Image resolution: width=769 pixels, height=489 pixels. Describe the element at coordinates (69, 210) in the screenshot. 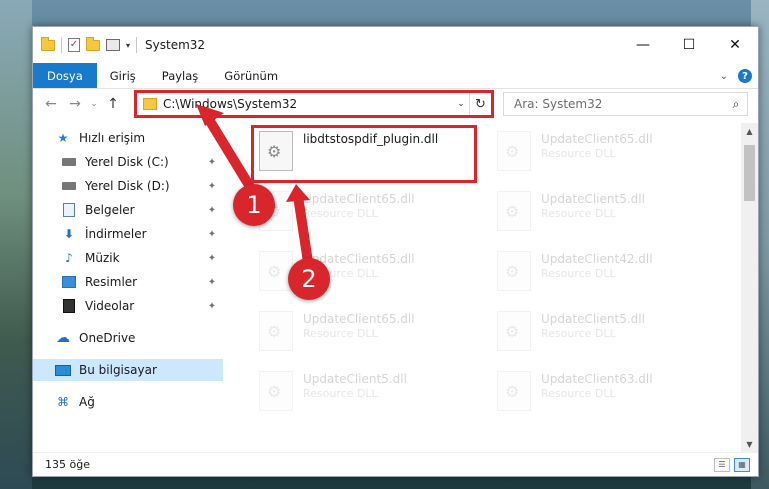

I see `documents-icon` at that location.